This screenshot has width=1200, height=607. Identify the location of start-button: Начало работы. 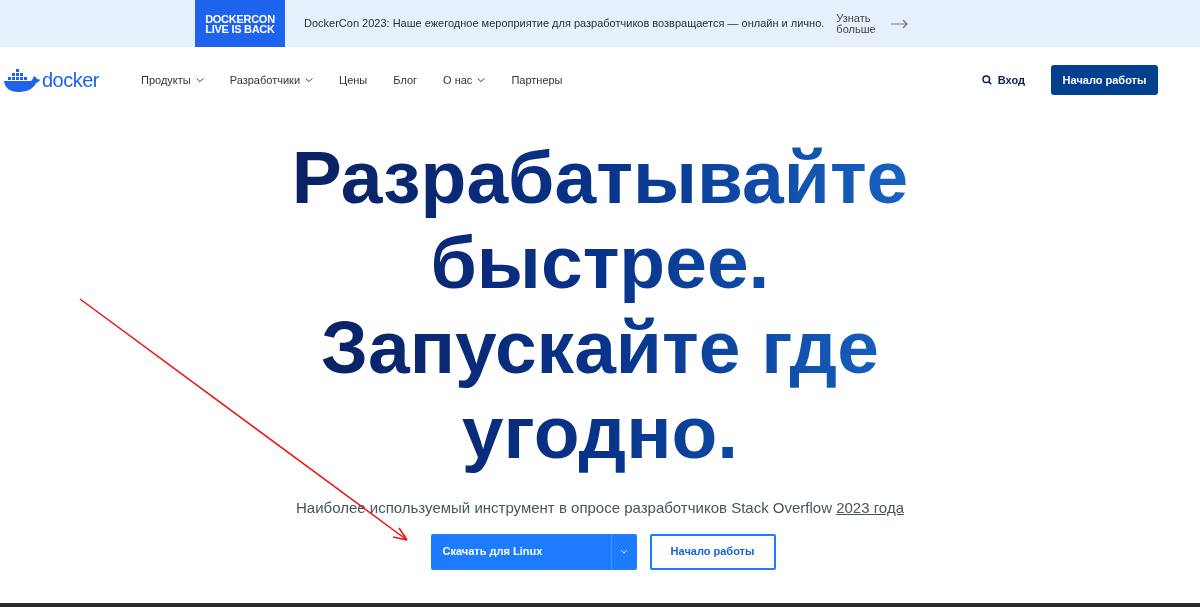
(712, 551).